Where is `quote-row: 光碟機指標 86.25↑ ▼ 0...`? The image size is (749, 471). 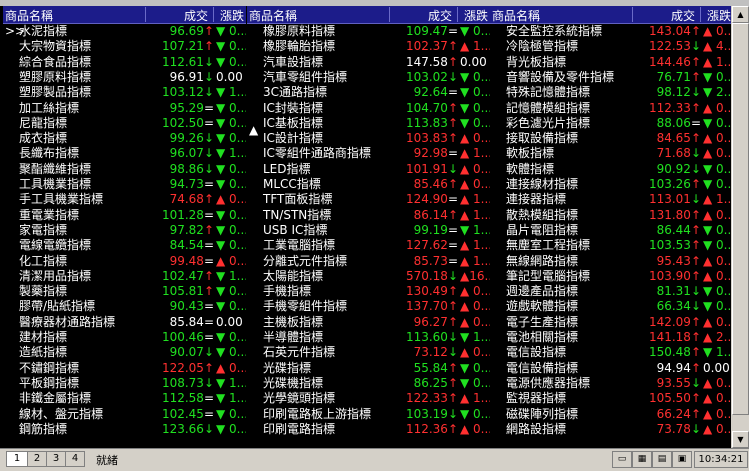 quote-row: 光碟機指標 86.25↑ ▼ 0... is located at coordinates (368, 383).